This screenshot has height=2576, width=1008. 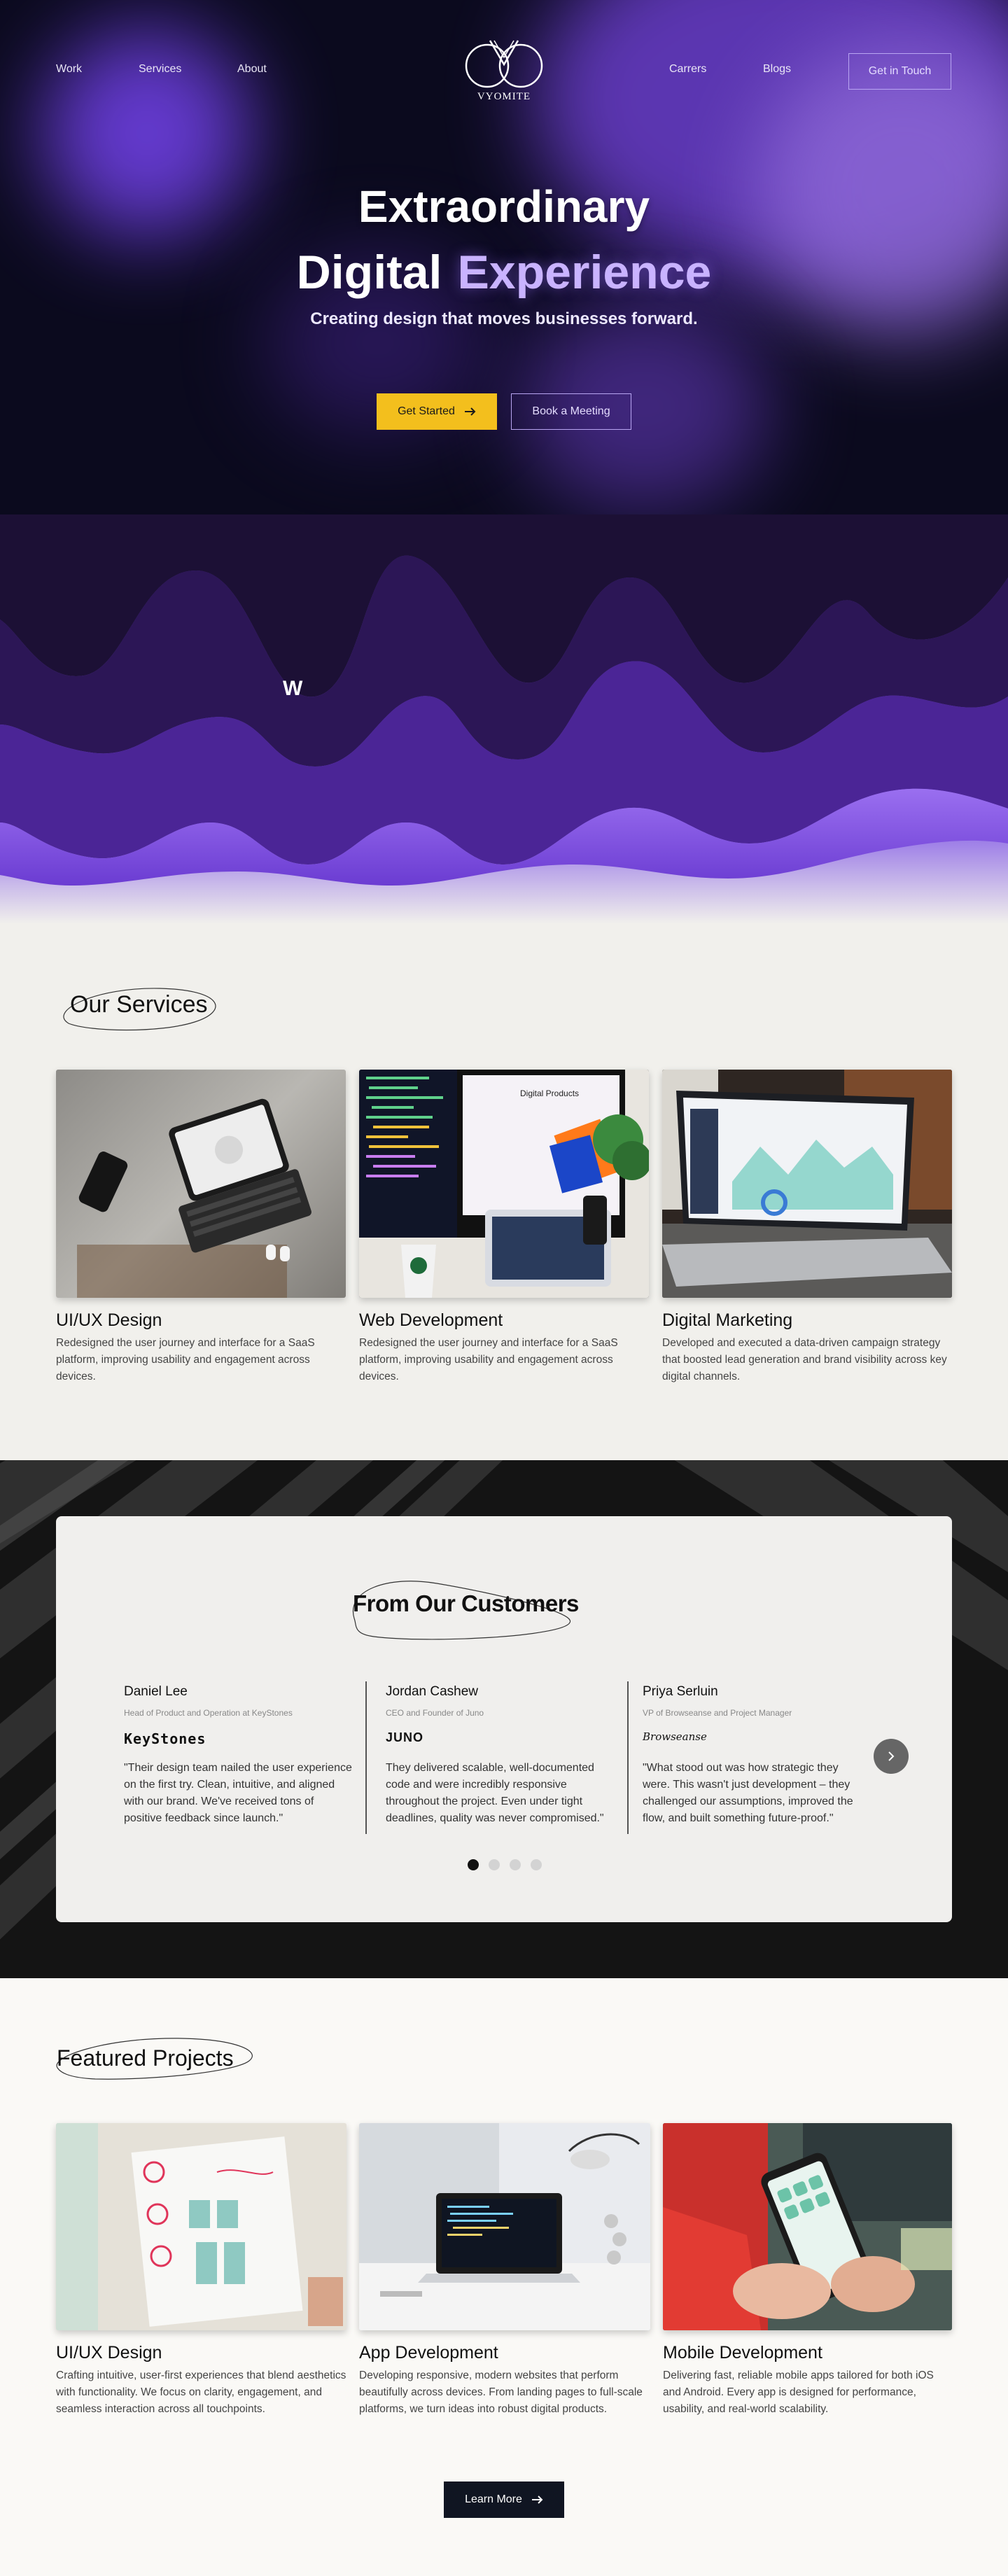 I want to click on get-started-button: Get Started, so click(x=437, y=411).